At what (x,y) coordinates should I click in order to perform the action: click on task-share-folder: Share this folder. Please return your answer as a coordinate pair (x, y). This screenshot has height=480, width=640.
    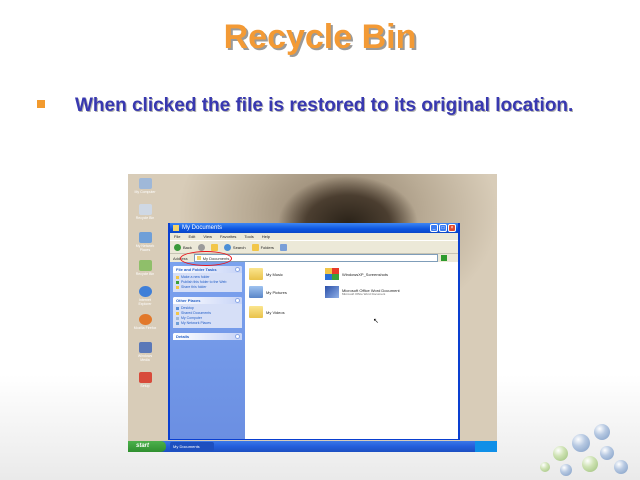
    Looking at the image, I should click on (207, 287).